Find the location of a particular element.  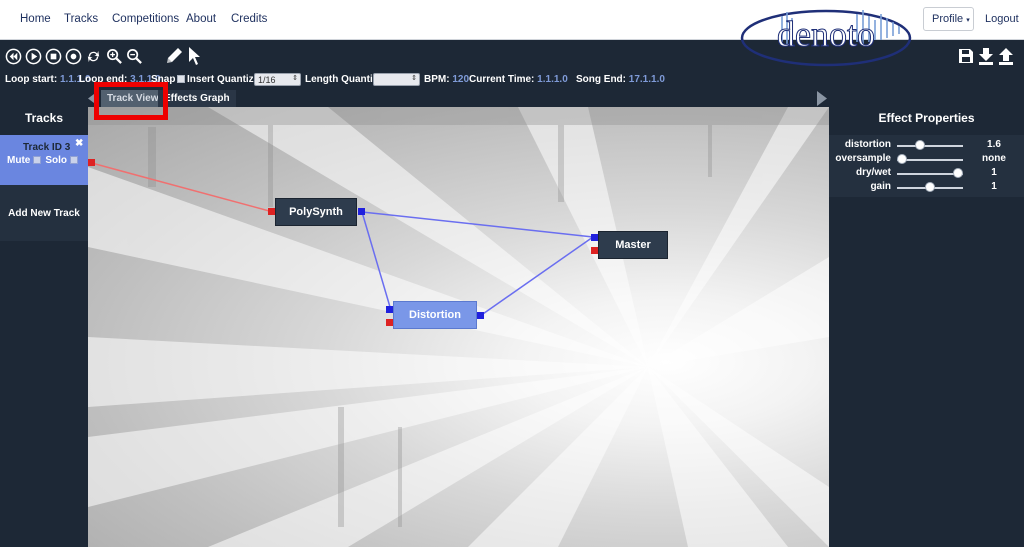

nav-competitions-link: Competitions is located at coordinates (145, 19).